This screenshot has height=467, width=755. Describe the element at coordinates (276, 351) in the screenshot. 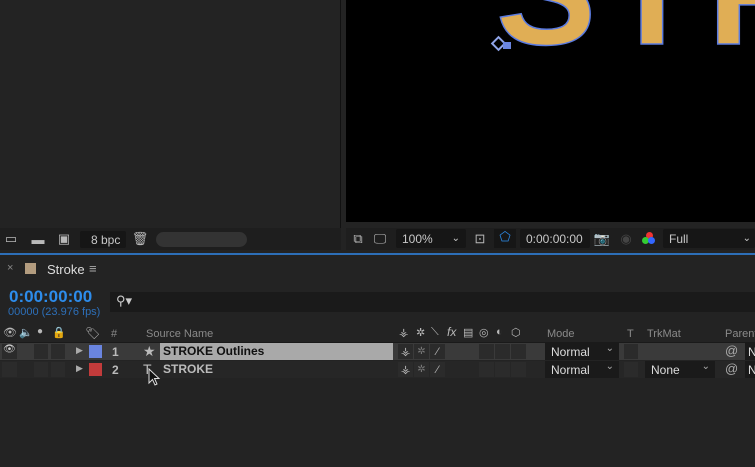

I see `layer-name: STROKE Outlines` at that location.